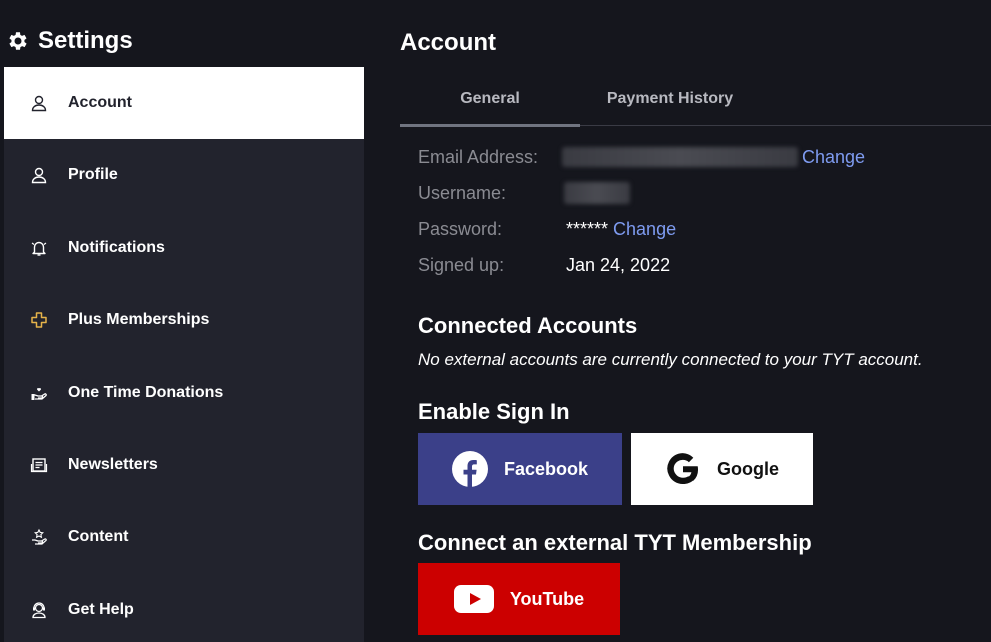  Describe the element at coordinates (547, 598) in the screenshot. I see `youtube-button-label: YouTube` at that location.